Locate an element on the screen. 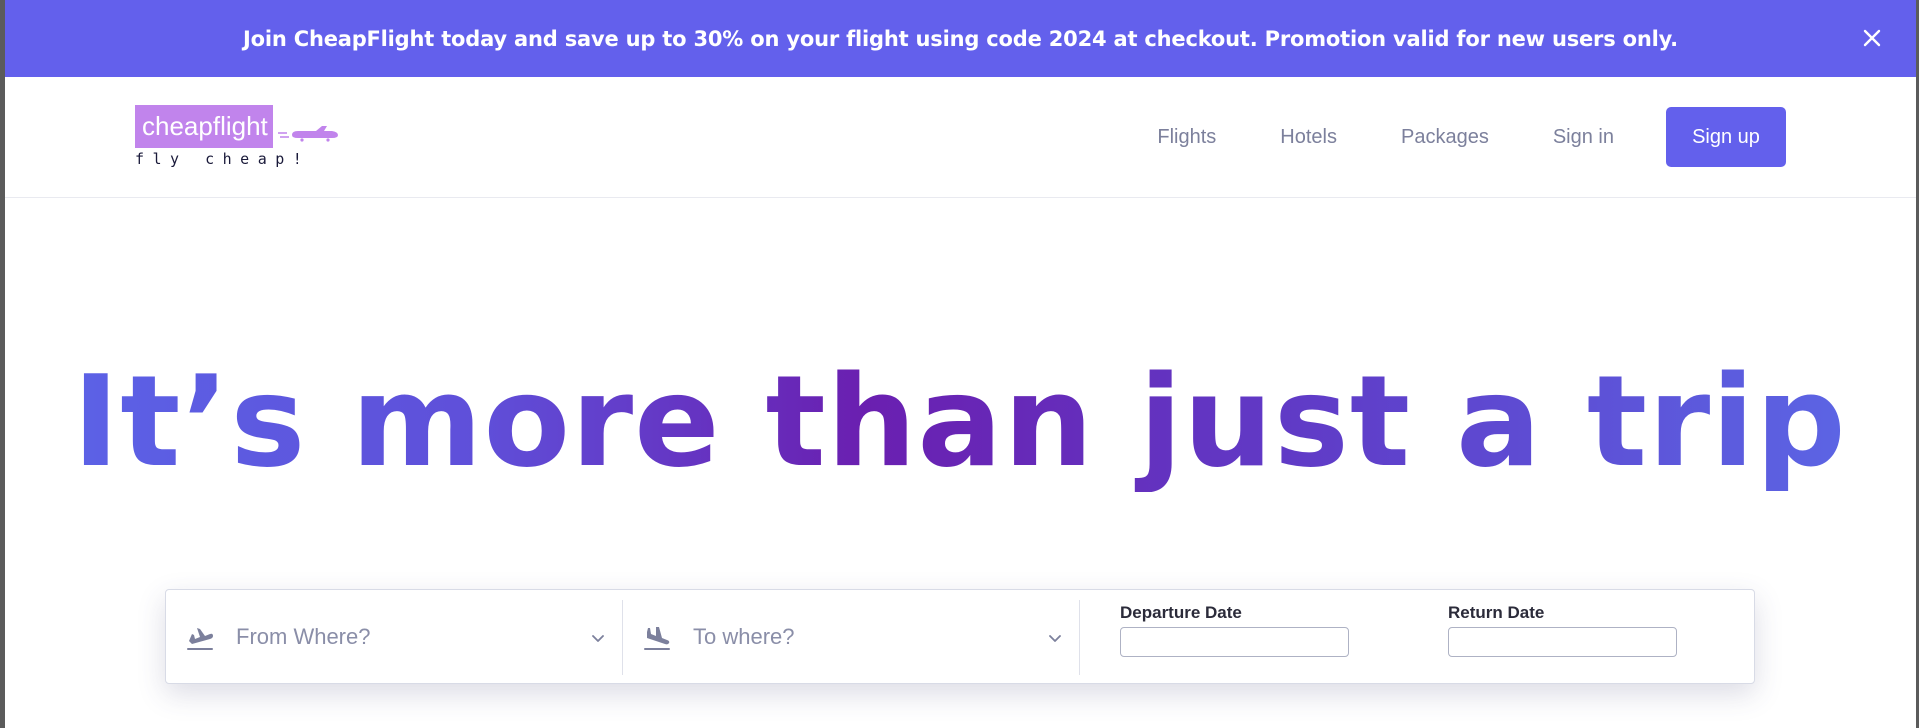 This screenshot has width=1919, height=728. takeoff-icon is located at coordinates (200, 638).